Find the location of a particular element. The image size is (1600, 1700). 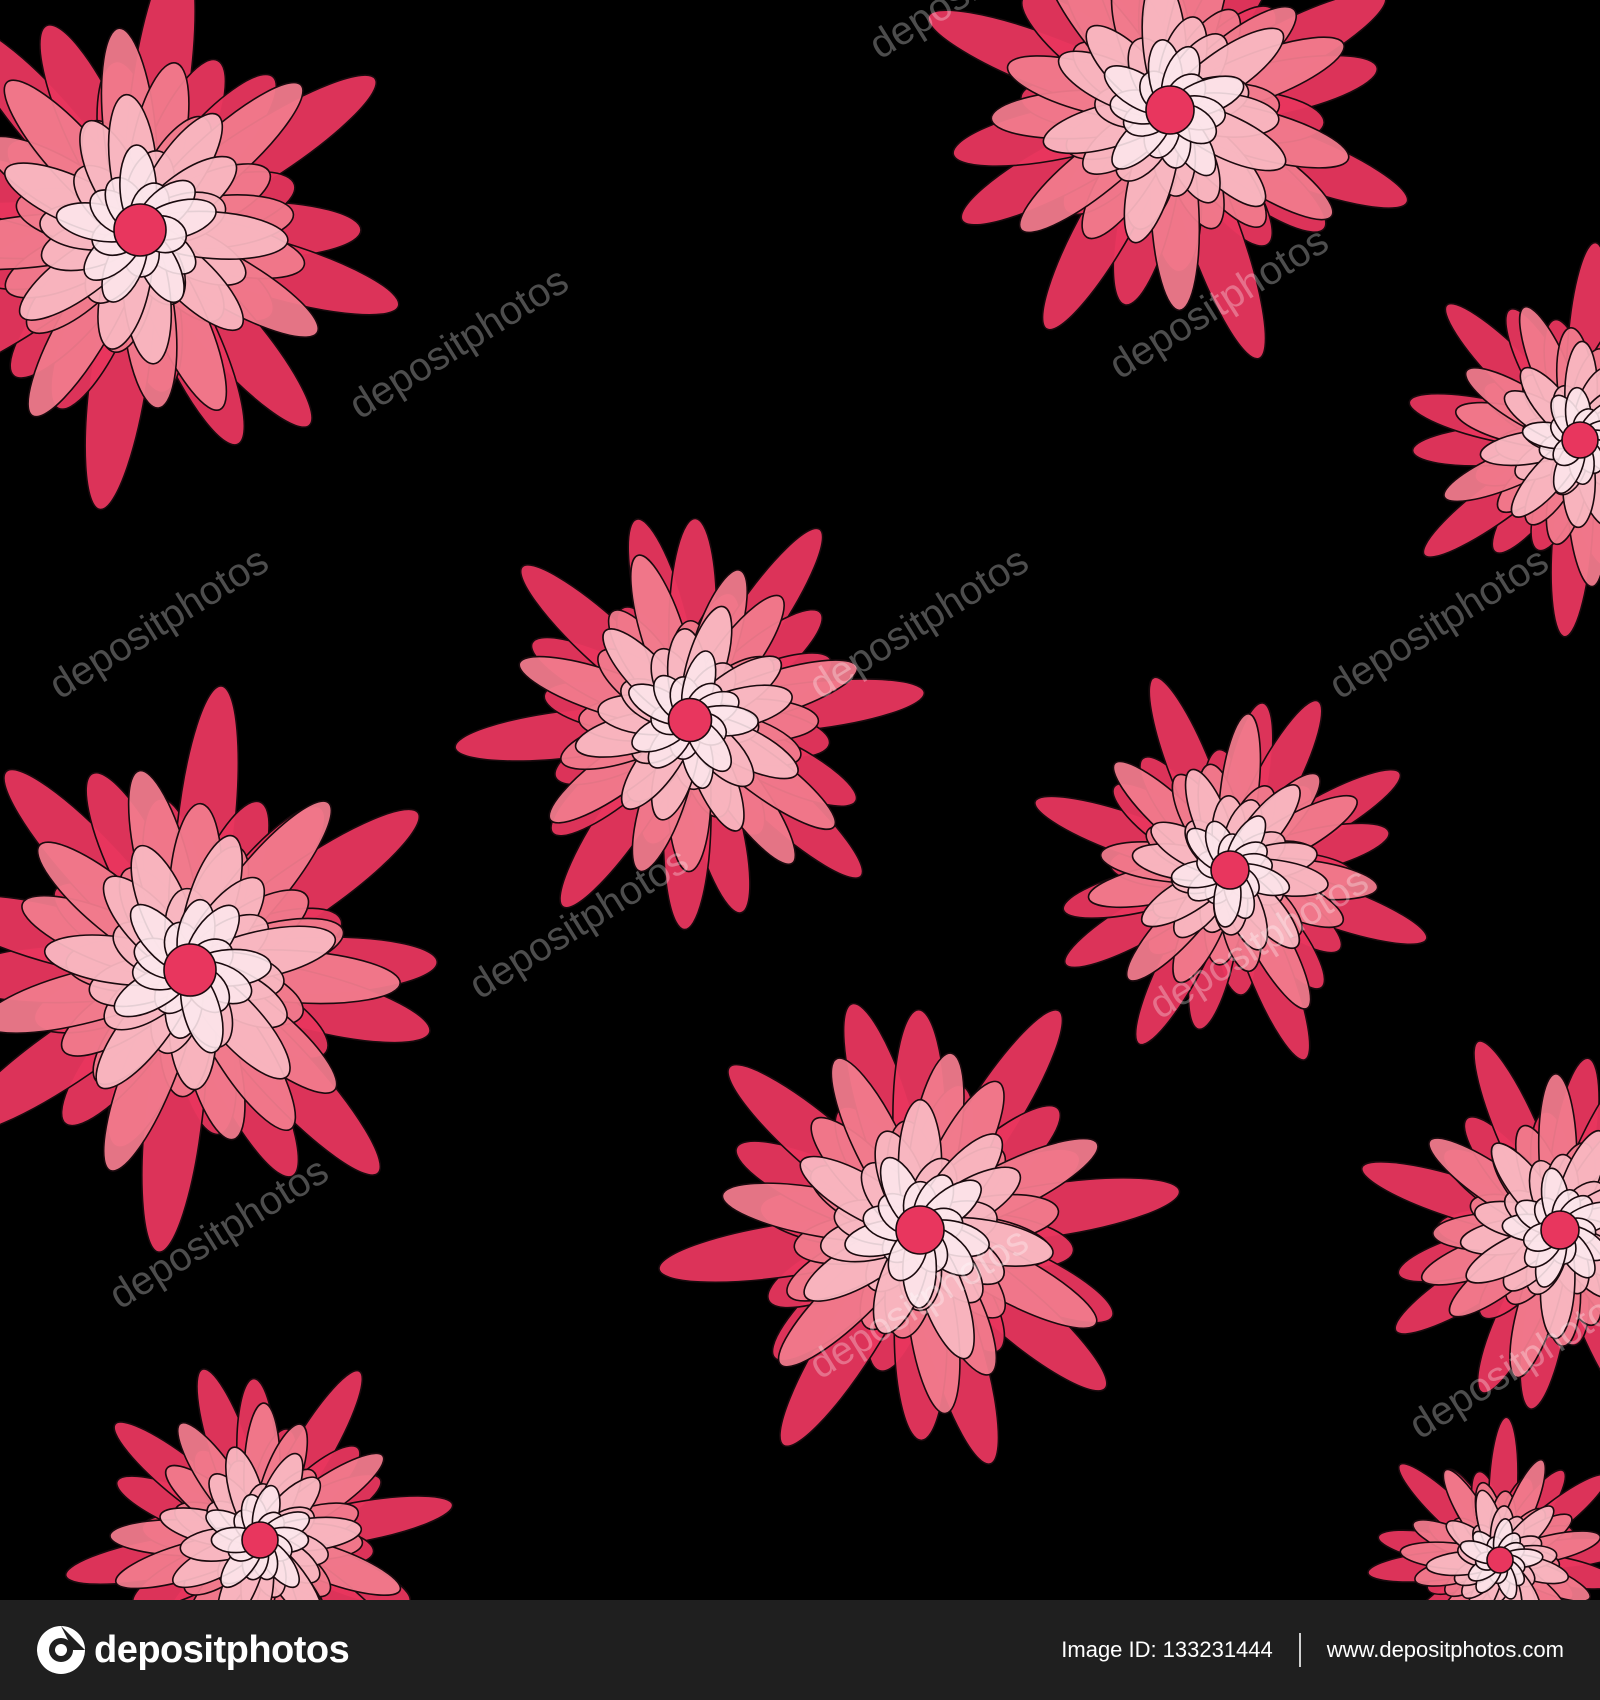

logo: depositphotos is located at coordinates (193, 1650).